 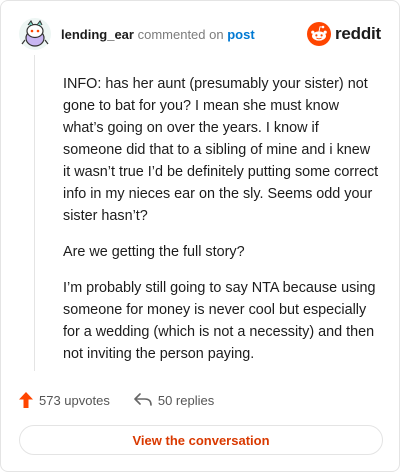 What do you see at coordinates (154, 252) in the screenshot?
I see `comment-paragraph: Are we getting the full story?` at bounding box center [154, 252].